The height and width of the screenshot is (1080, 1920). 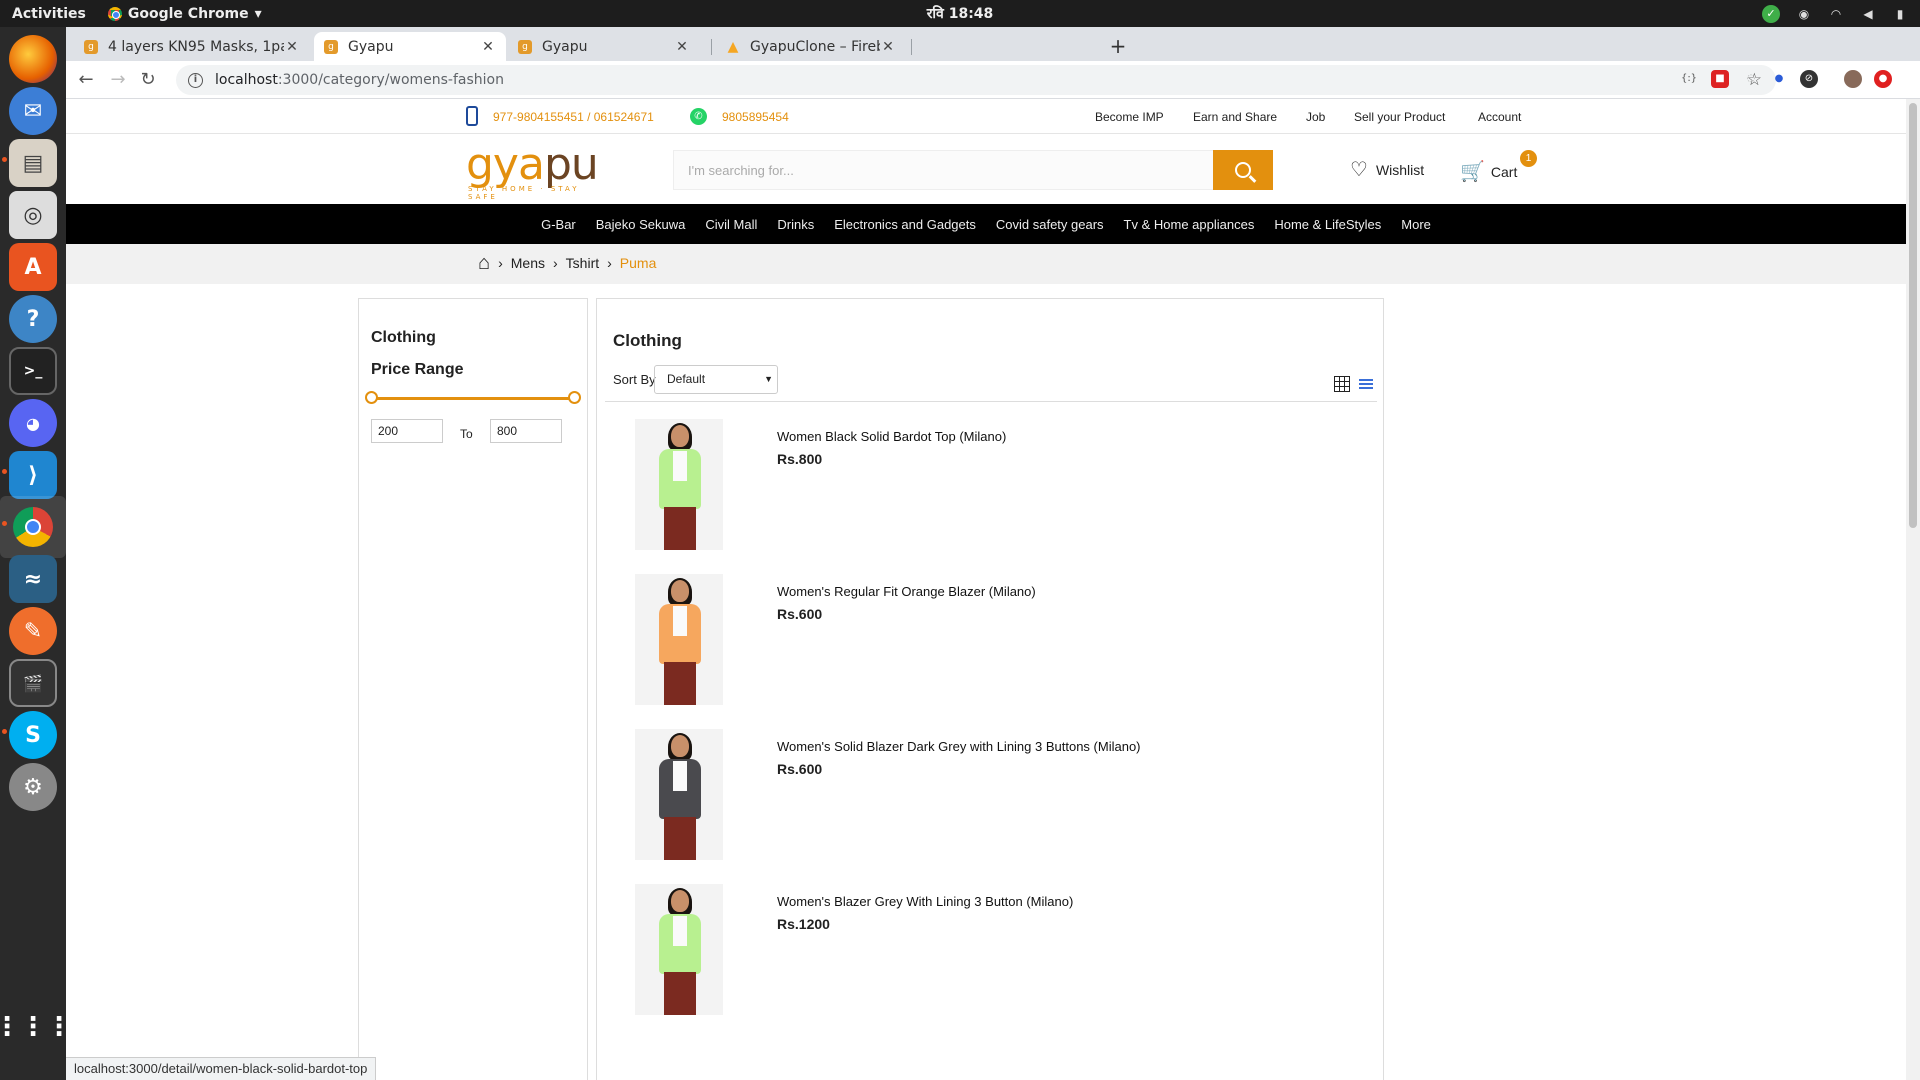 I want to click on sort-select: Default ▼, so click(x=716, y=379).